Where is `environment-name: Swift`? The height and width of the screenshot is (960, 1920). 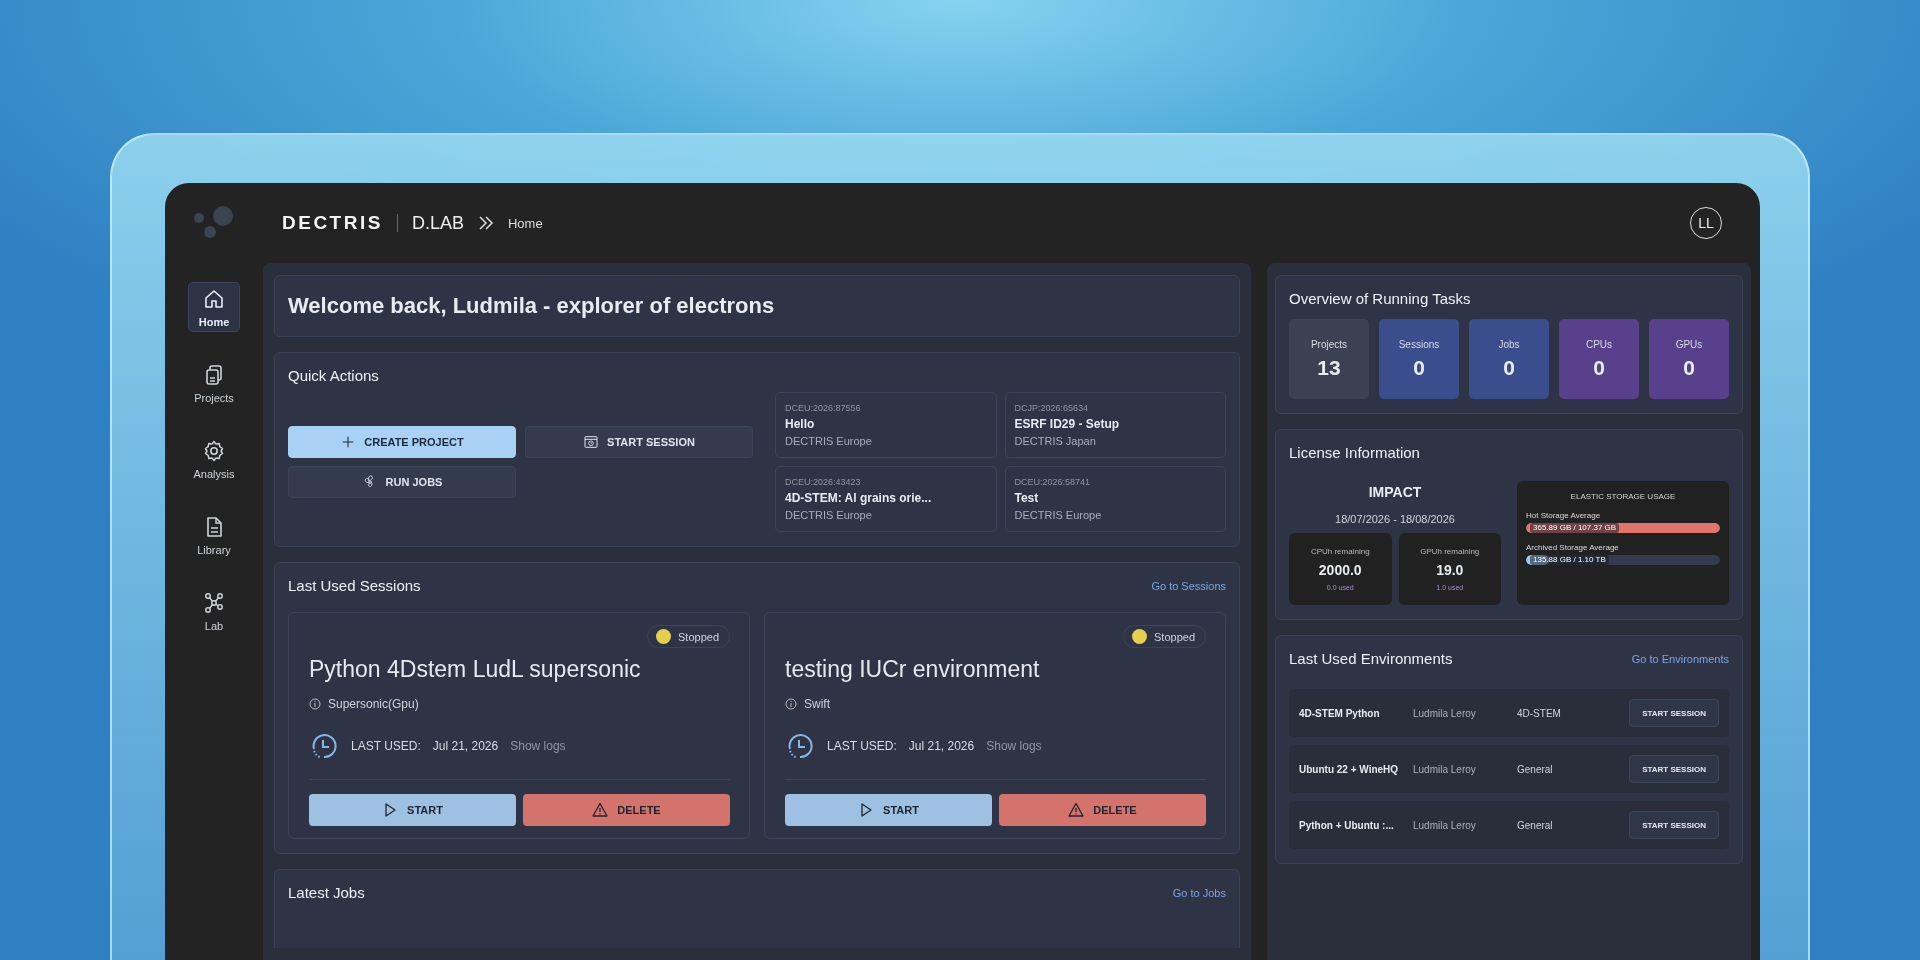 environment-name: Swift is located at coordinates (817, 704).